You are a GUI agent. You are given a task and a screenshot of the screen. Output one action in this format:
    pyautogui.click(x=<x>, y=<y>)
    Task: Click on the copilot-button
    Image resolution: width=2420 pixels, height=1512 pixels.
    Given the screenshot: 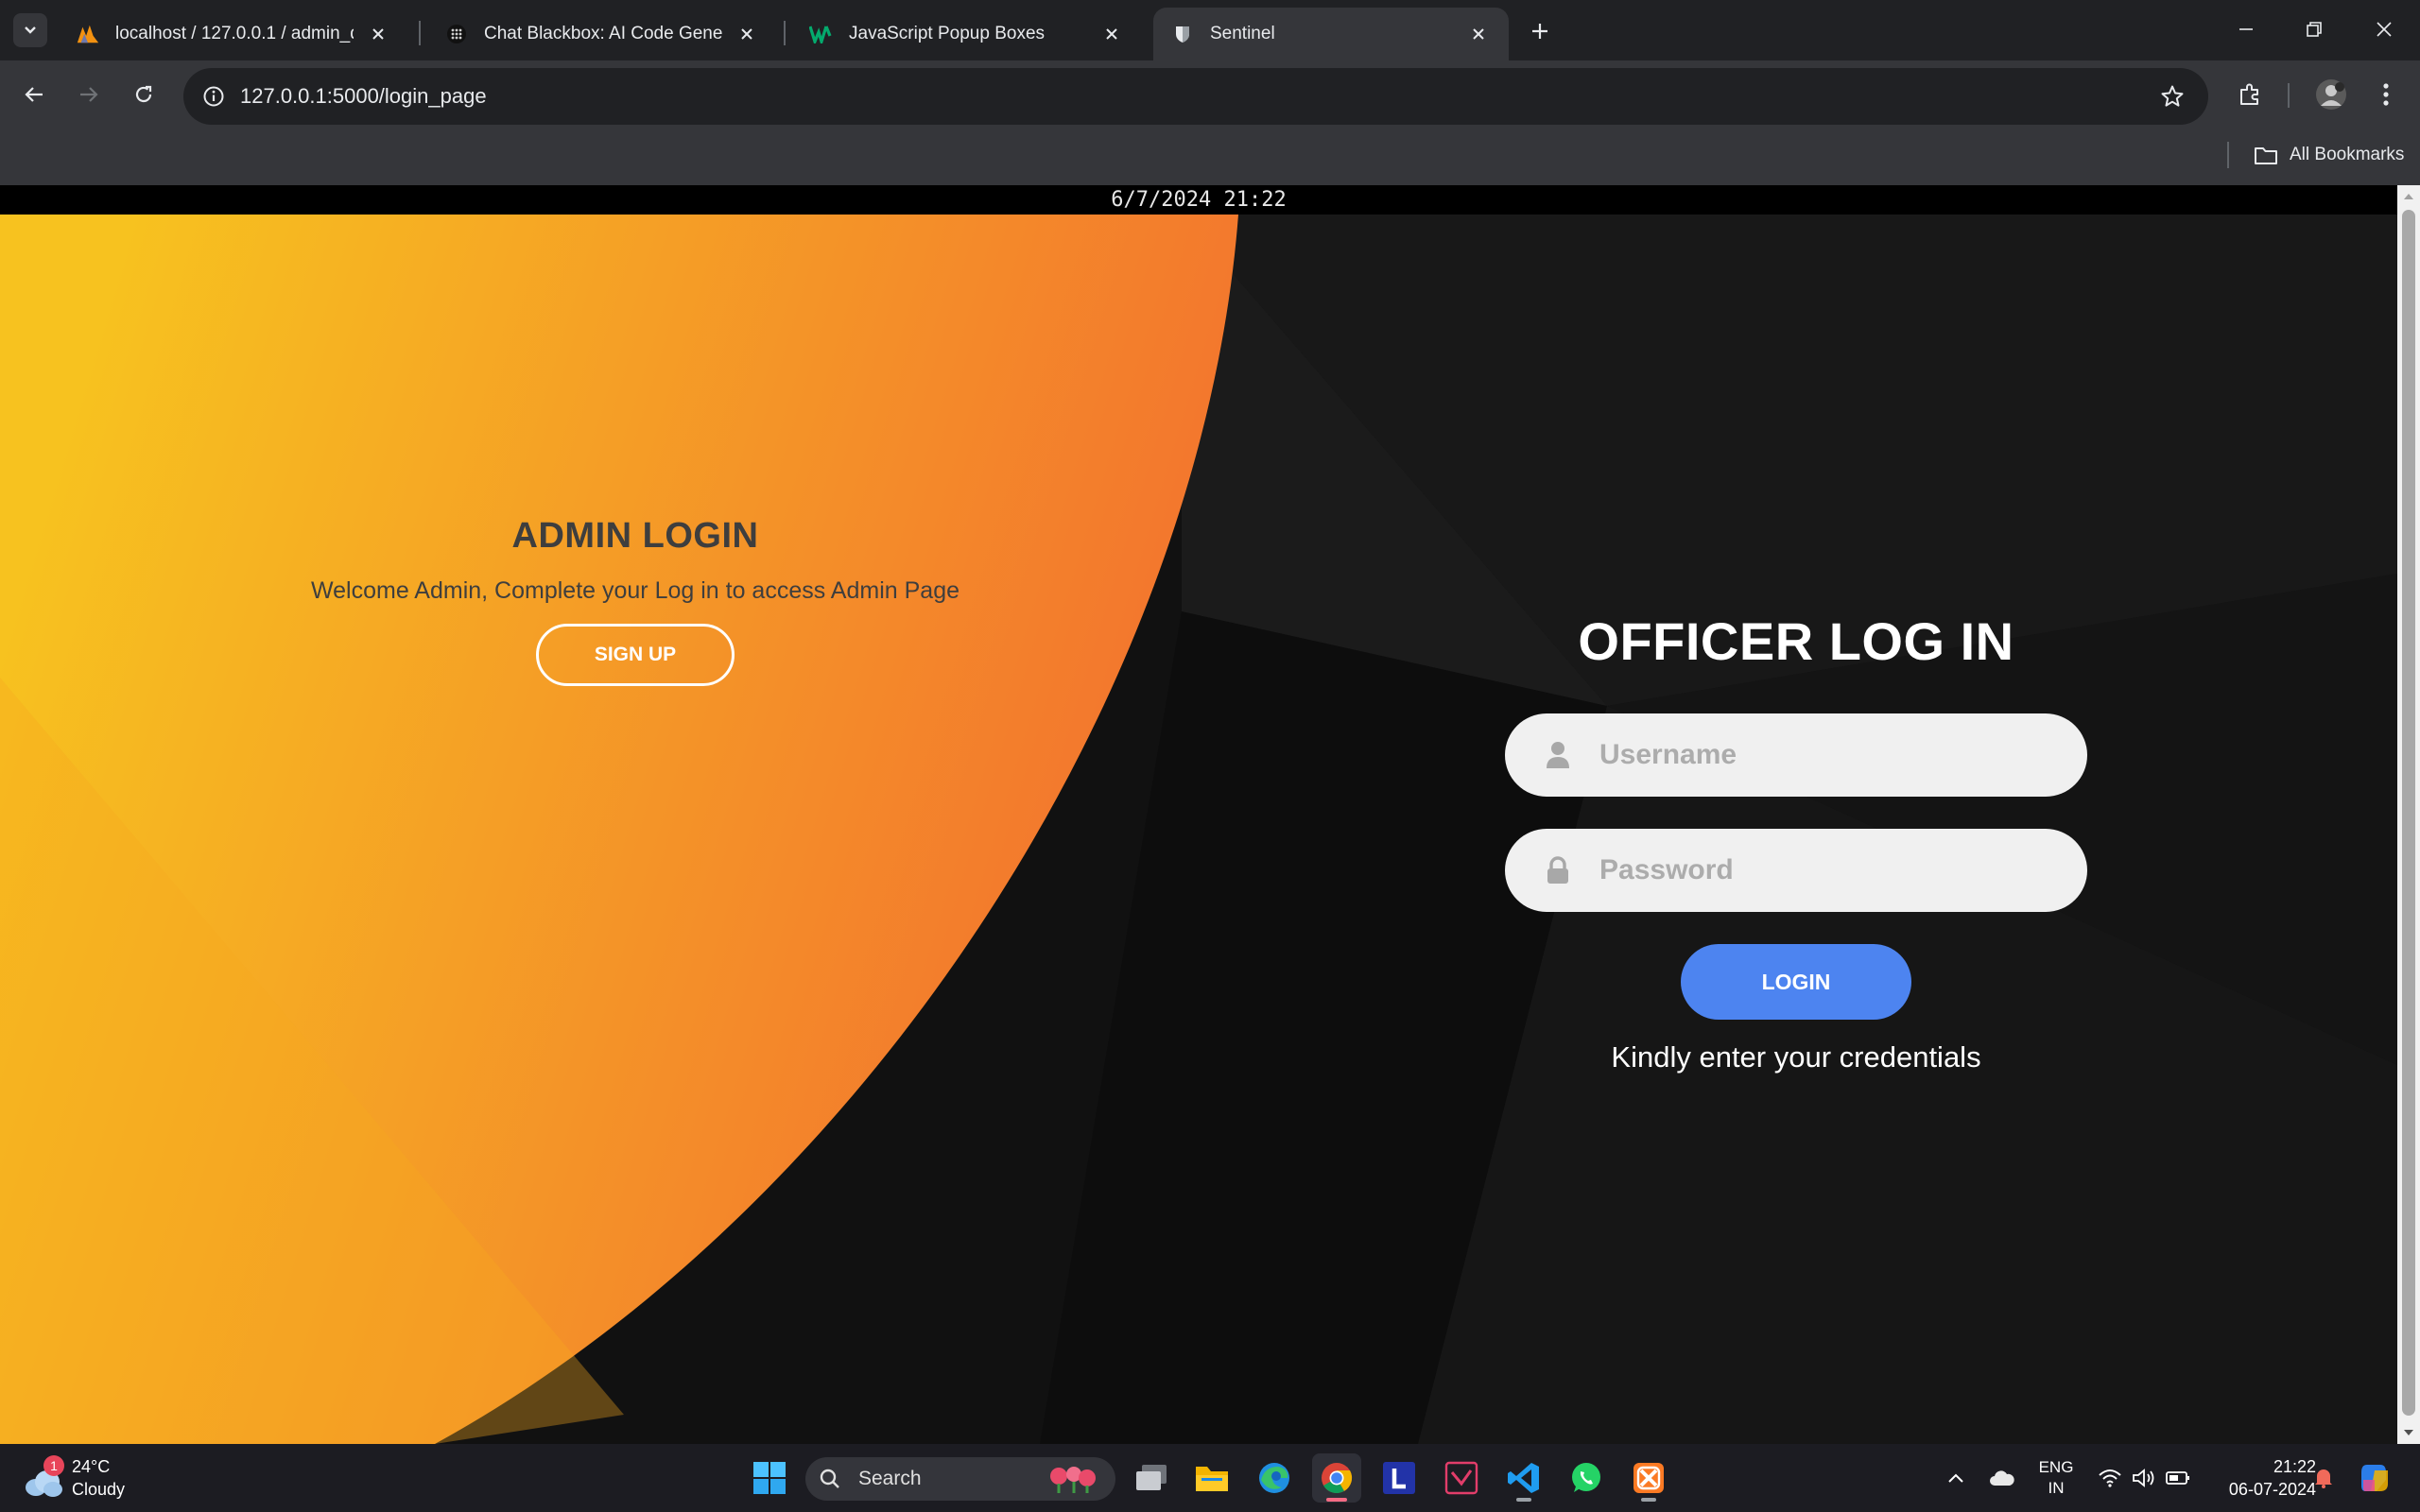 What is the action you would take?
    pyautogui.click(x=2374, y=1478)
    